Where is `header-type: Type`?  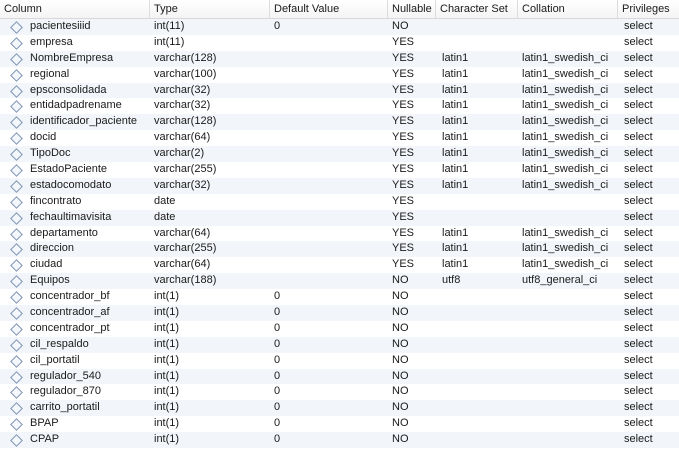 header-type: Type is located at coordinates (210, 9).